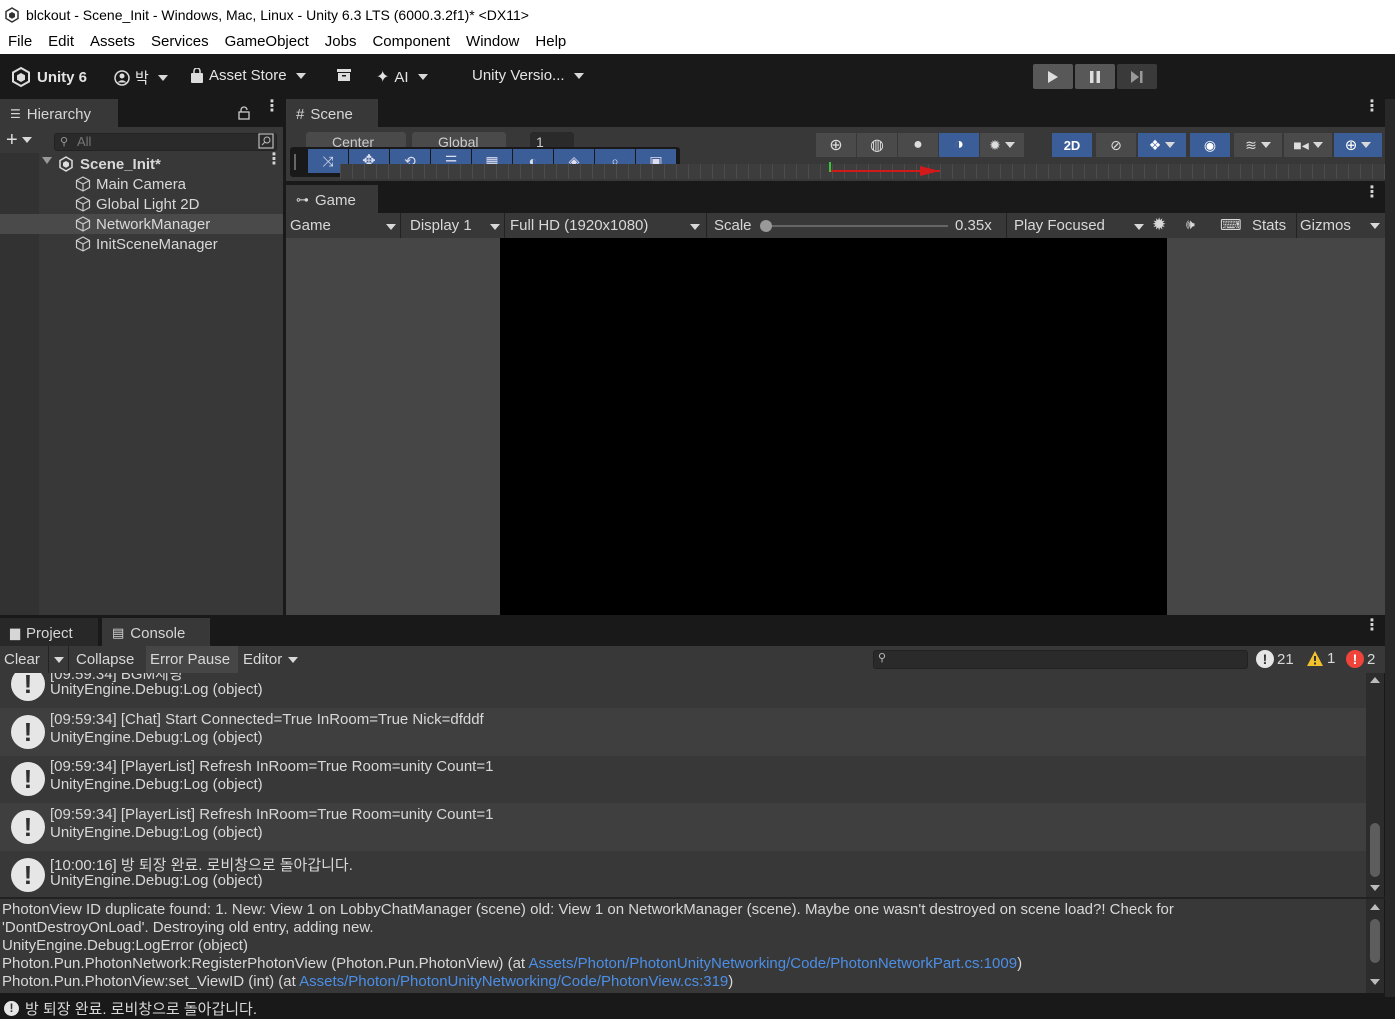 Image resolution: width=1395 pixels, height=1019 pixels. I want to click on hierarchy-item-global-light: Global Light 2D, so click(141, 204).